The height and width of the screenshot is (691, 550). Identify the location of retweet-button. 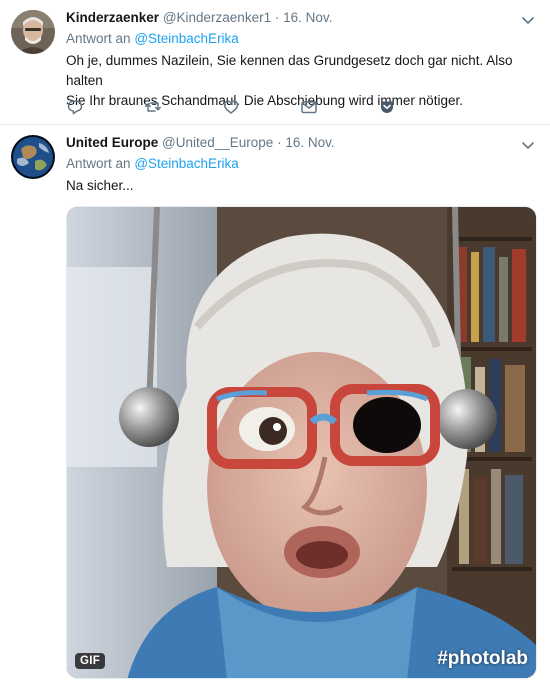
(183, 107).